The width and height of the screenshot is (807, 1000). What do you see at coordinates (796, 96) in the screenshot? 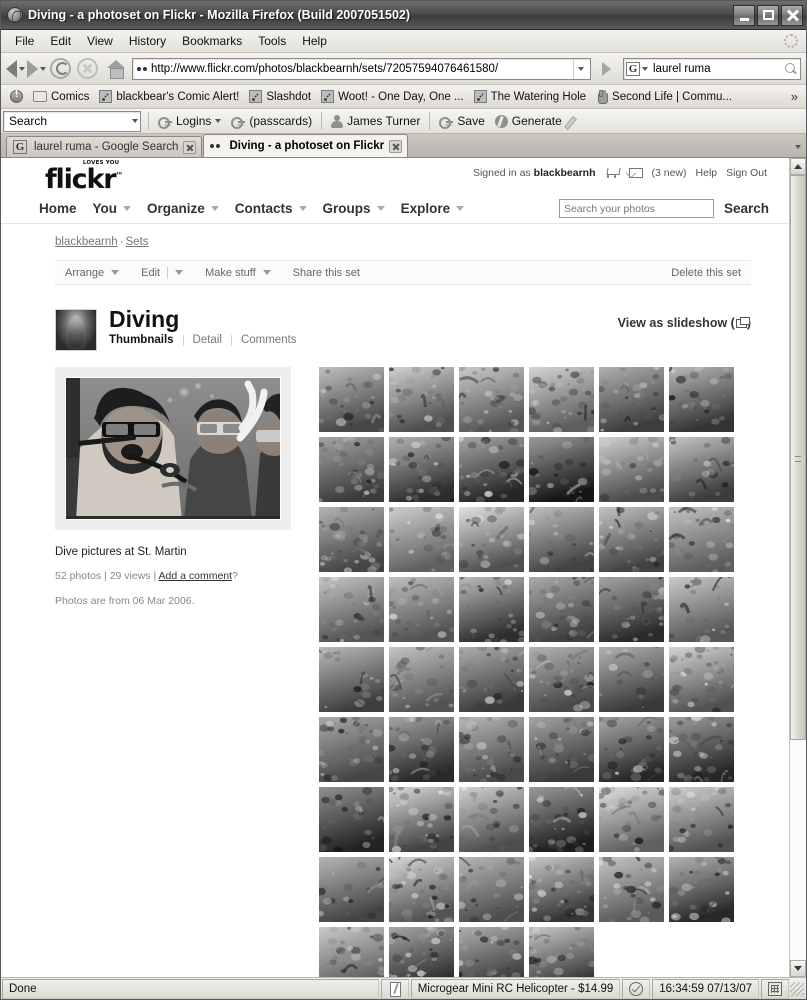
I see `bookmarks-overflow-icon: »` at bounding box center [796, 96].